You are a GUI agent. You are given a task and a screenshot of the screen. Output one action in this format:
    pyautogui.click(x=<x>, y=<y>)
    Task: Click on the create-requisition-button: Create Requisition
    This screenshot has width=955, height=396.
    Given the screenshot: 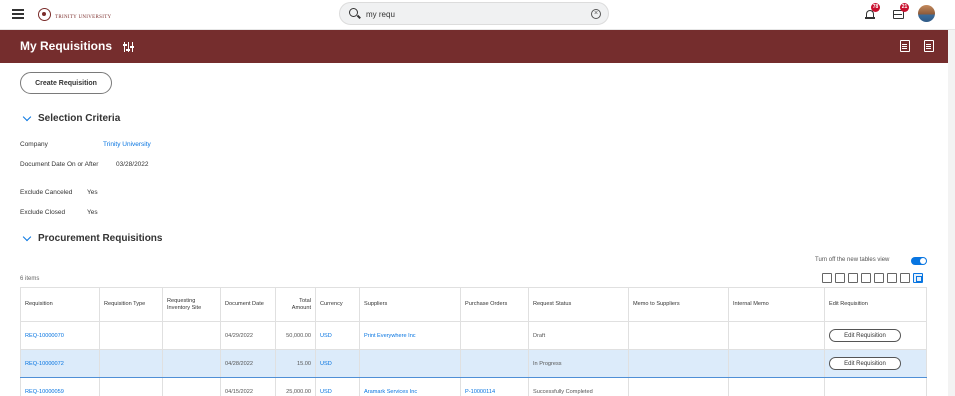 What is the action you would take?
    pyautogui.click(x=66, y=83)
    